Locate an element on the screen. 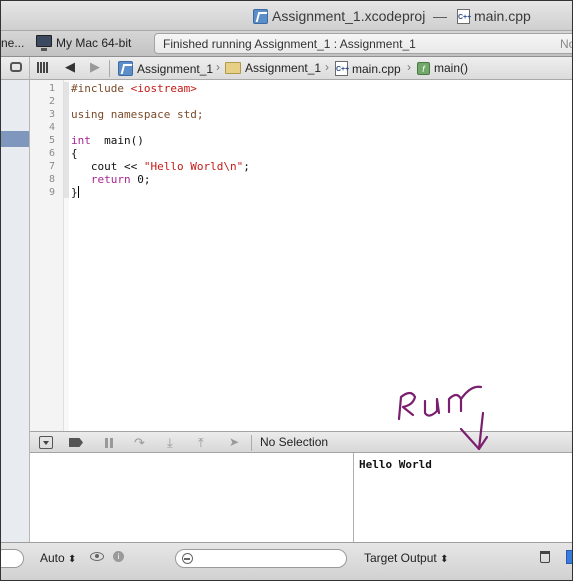 The width and height of the screenshot is (573, 581). line-number: 3 is located at coordinates (51, 114).